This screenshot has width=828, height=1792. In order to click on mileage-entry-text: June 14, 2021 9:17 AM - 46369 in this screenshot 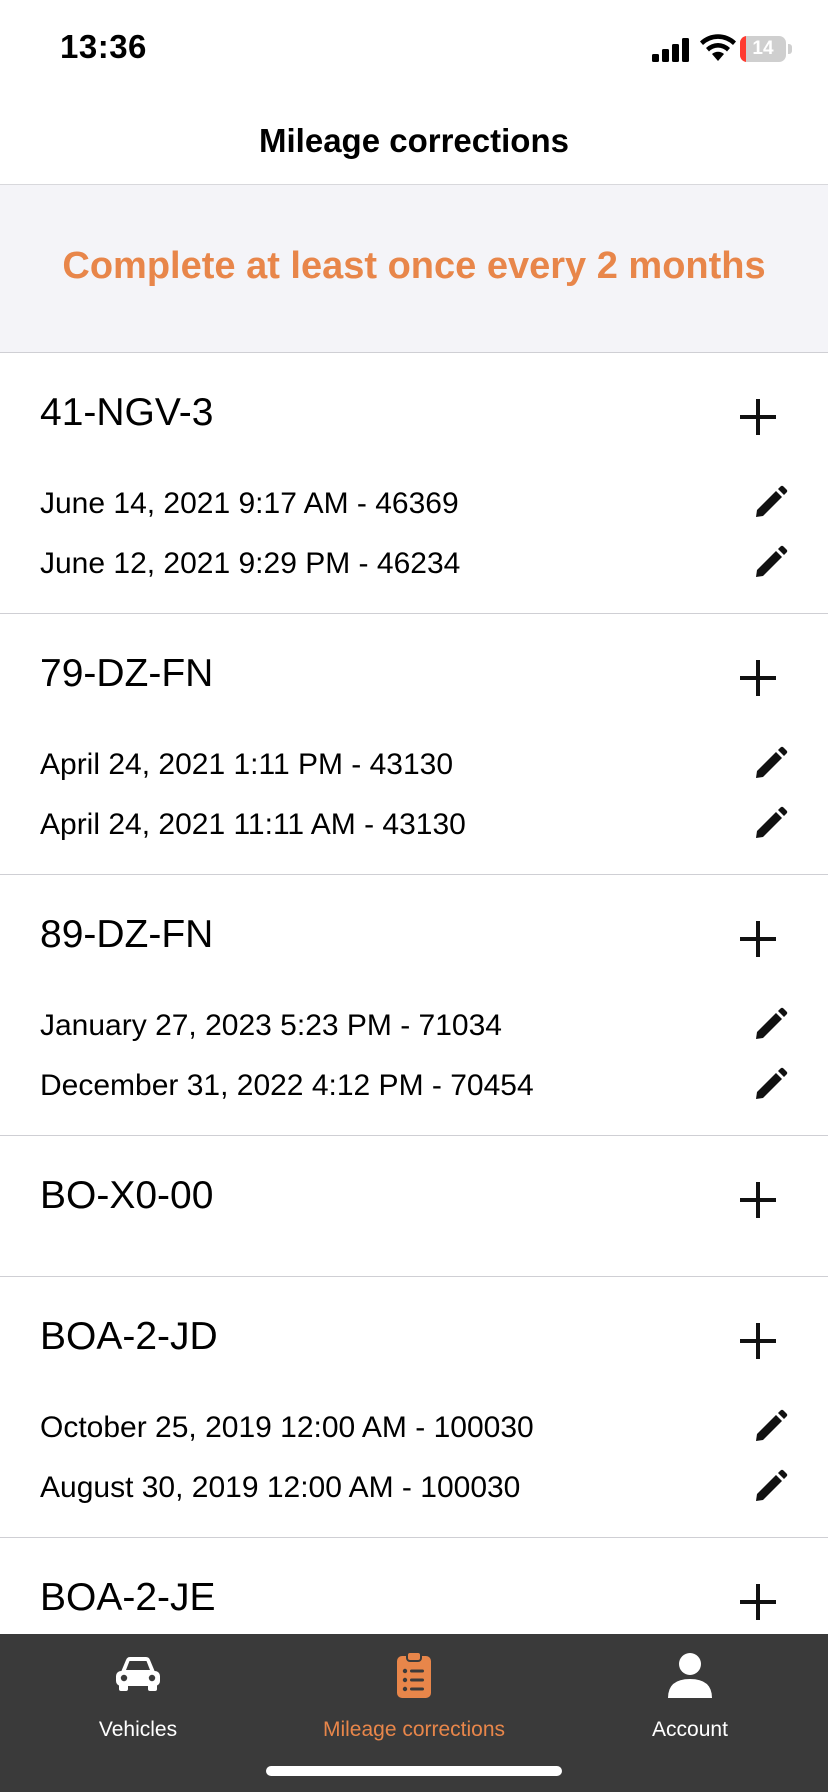, I will do `click(249, 503)`.